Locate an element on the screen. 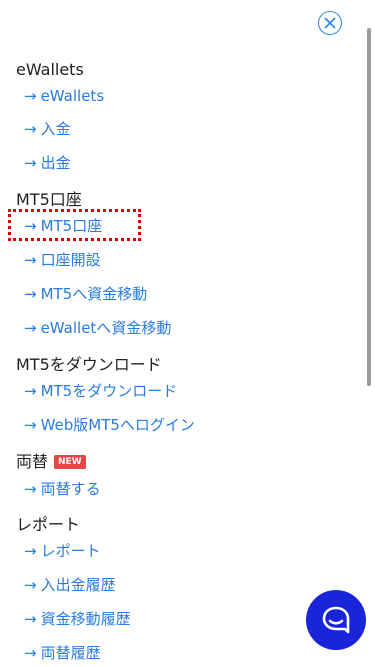 This screenshot has width=375, height=667. chat-button is located at coordinates (336, 620).